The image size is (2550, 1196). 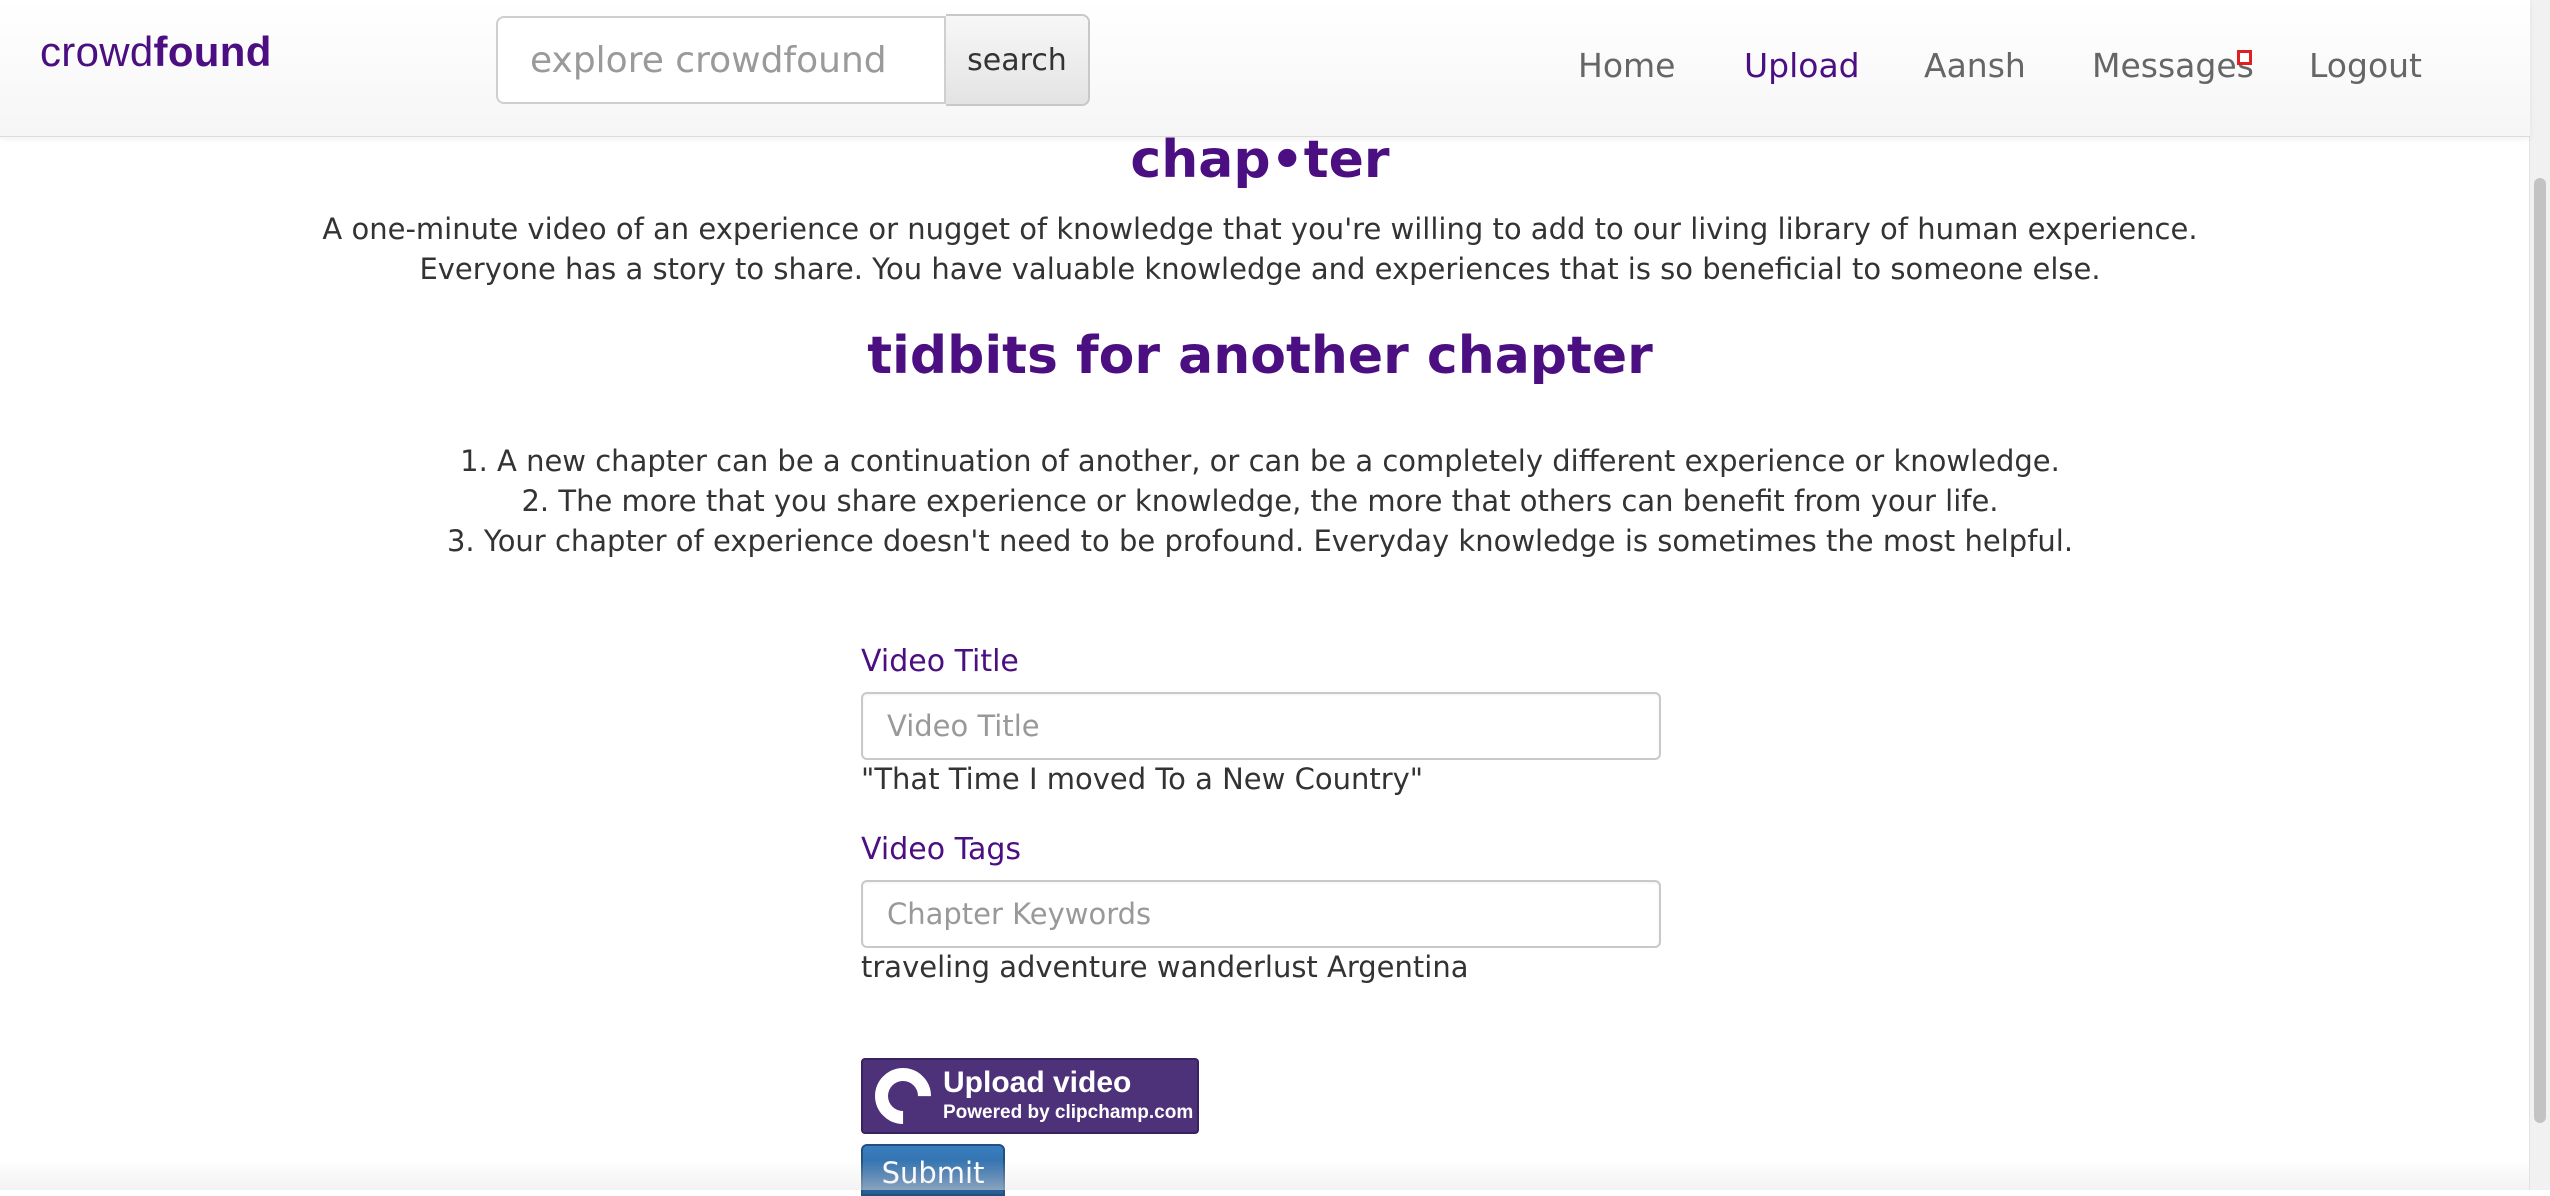 What do you see at coordinates (1165, 967) in the screenshot?
I see `video-tags-example: traveling adventure wanderlust Argentina` at bounding box center [1165, 967].